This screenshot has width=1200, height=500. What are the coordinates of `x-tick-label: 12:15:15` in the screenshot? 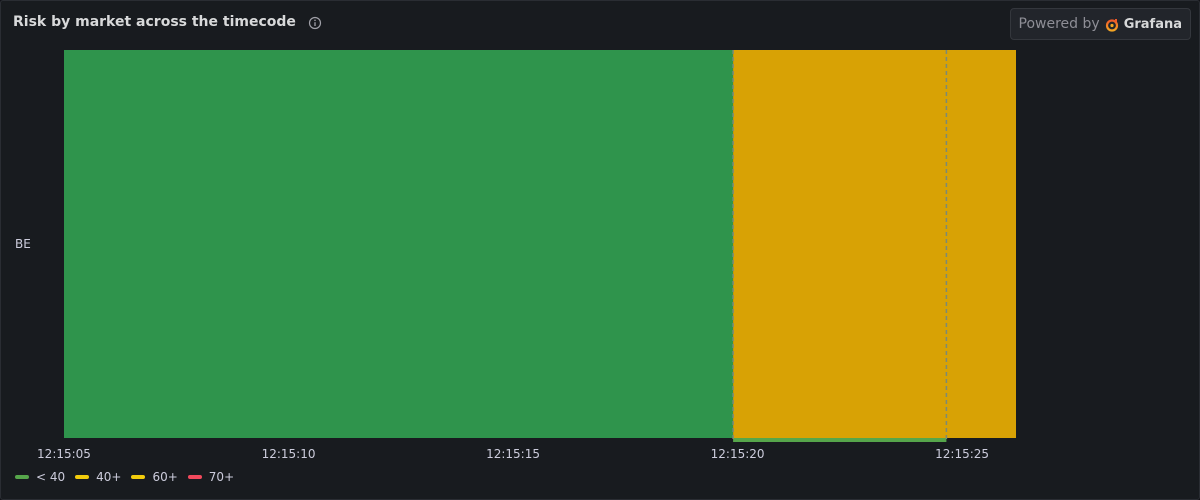 It's located at (513, 454).